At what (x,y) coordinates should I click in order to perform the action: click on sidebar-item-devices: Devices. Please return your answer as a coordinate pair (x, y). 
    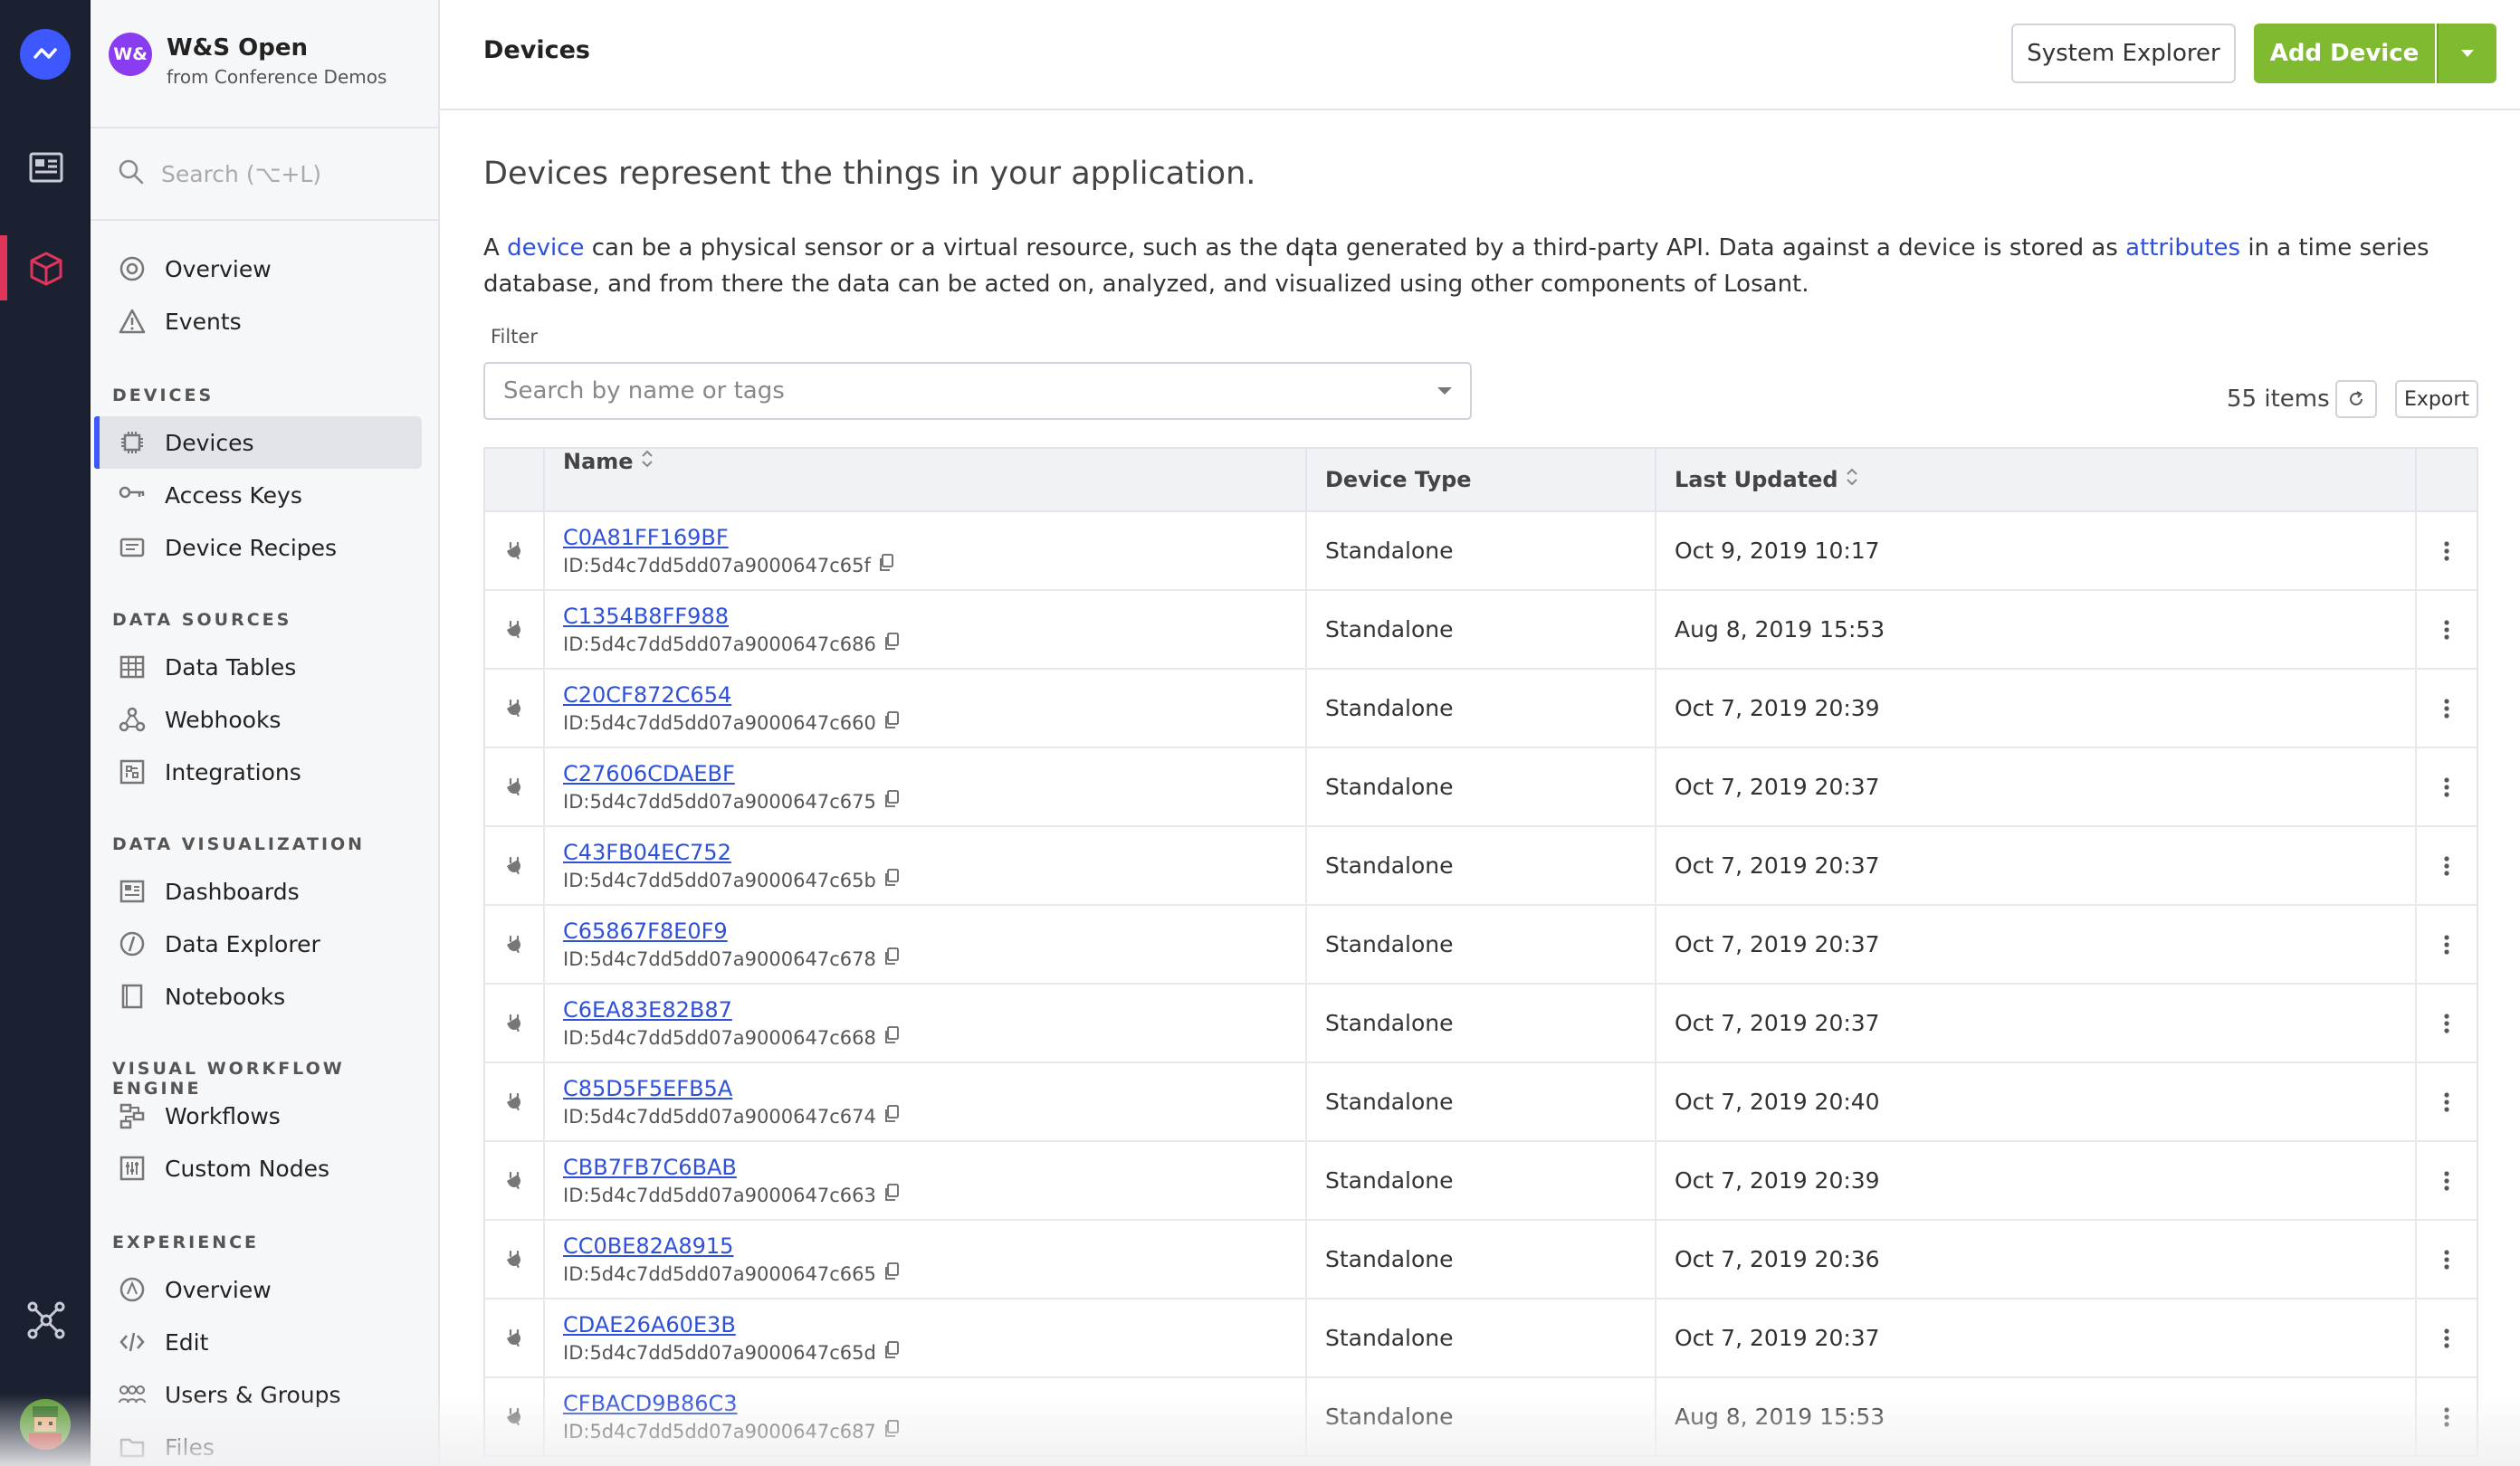
    Looking at the image, I should click on (258, 442).